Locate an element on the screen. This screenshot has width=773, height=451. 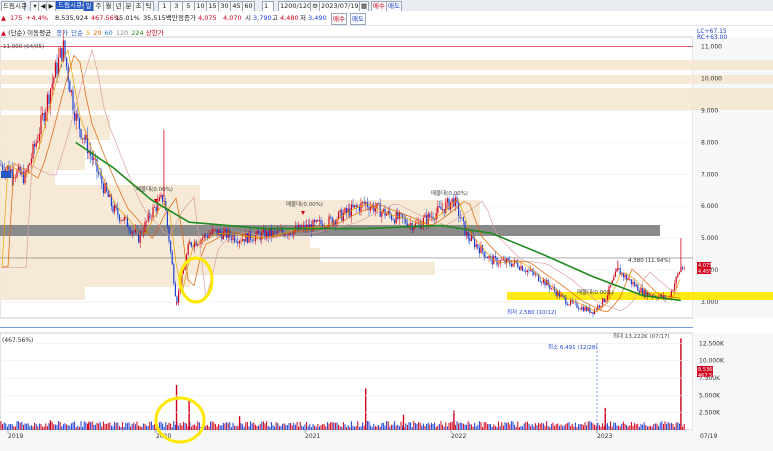
support-highlight is located at coordinates (640, 296).